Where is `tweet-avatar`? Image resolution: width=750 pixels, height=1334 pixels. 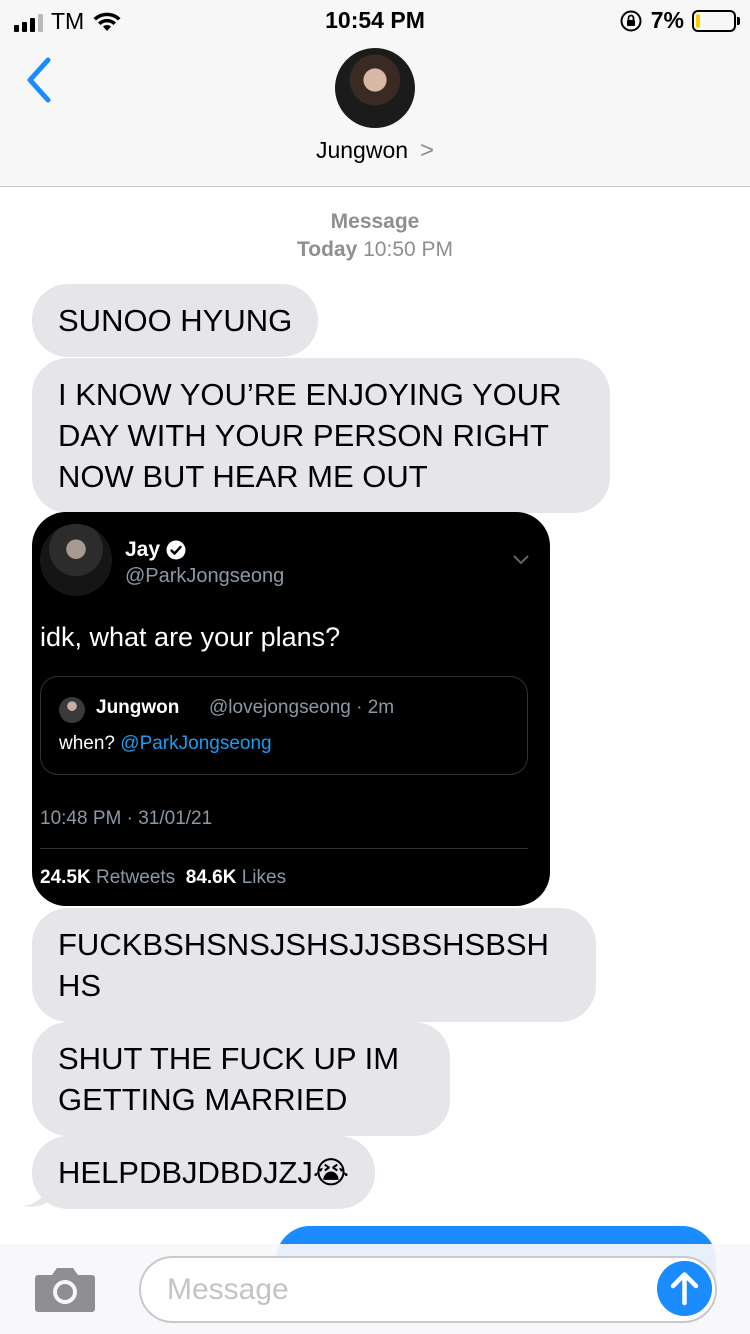 tweet-avatar is located at coordinates (76, 560).